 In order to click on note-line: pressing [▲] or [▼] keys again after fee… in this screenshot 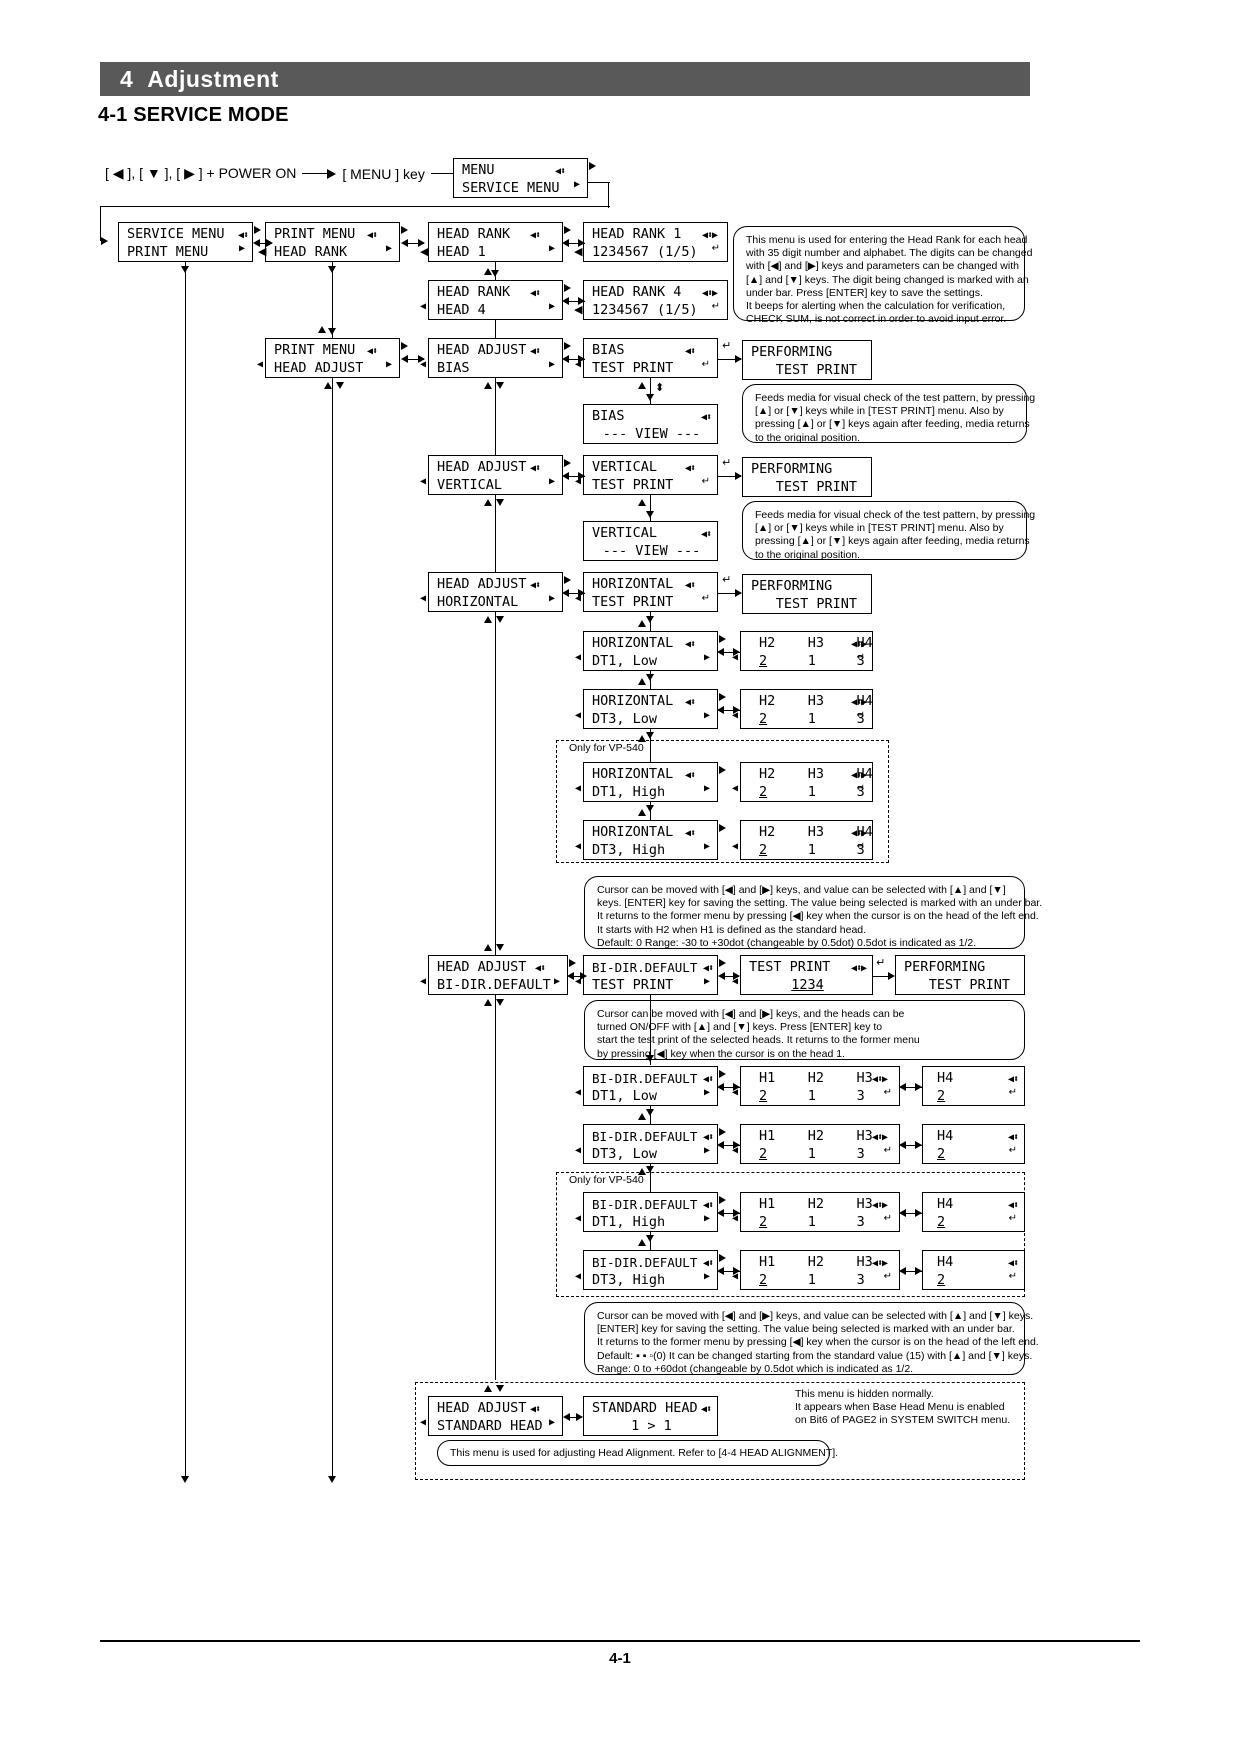, I will do `click(892, 541)`.